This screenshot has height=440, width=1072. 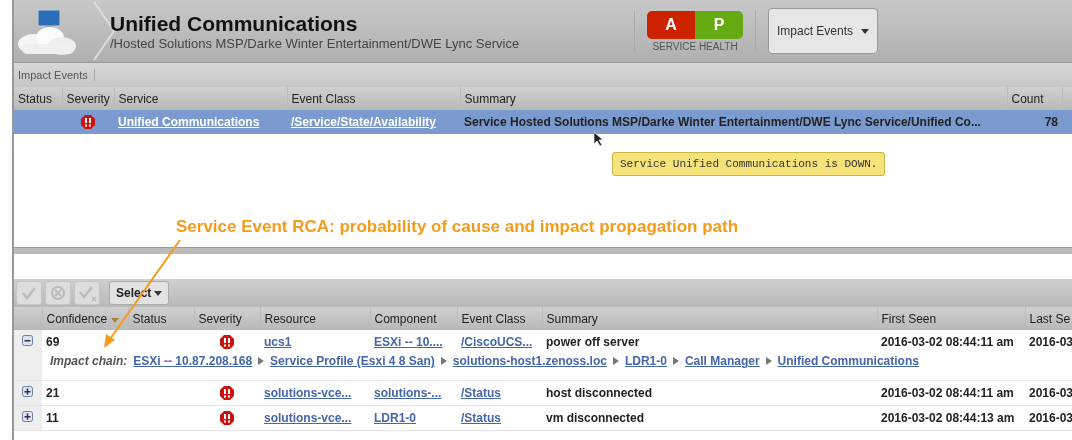 What do you see at coordinates (599, 139) in the screenshot?
I see `cursor-icon` at bounding box center [599, 139].